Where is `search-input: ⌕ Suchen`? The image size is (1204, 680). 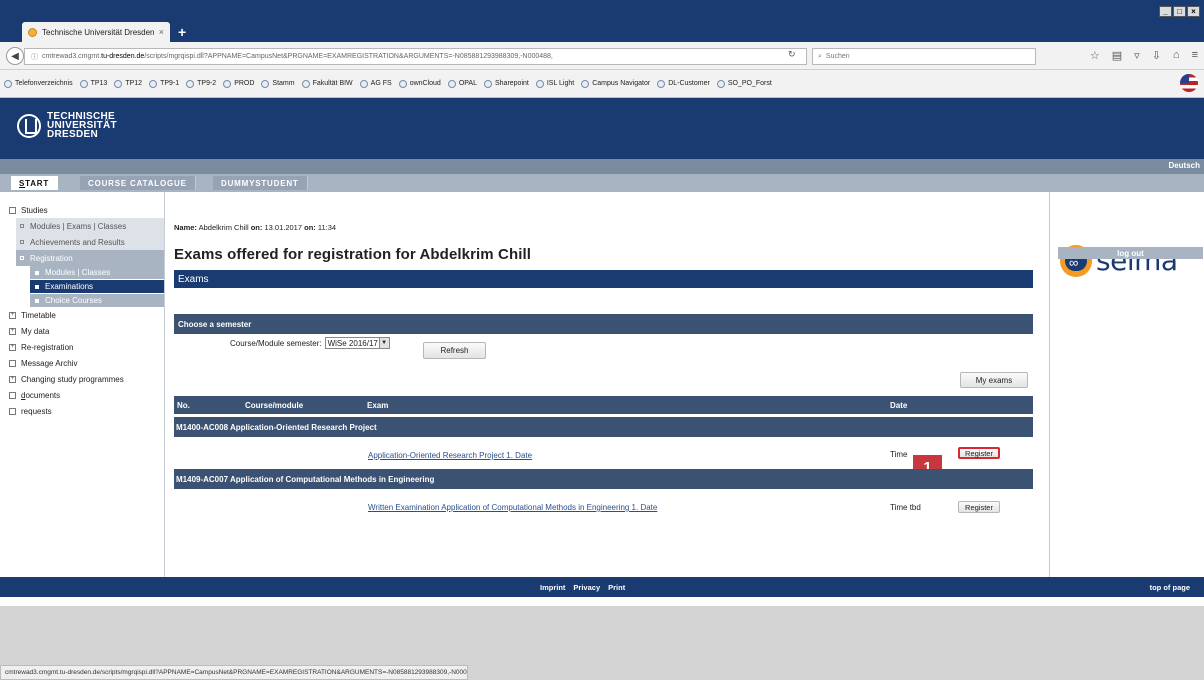
search-input: ⌕ Suchen is located at coordinates (924, 56).